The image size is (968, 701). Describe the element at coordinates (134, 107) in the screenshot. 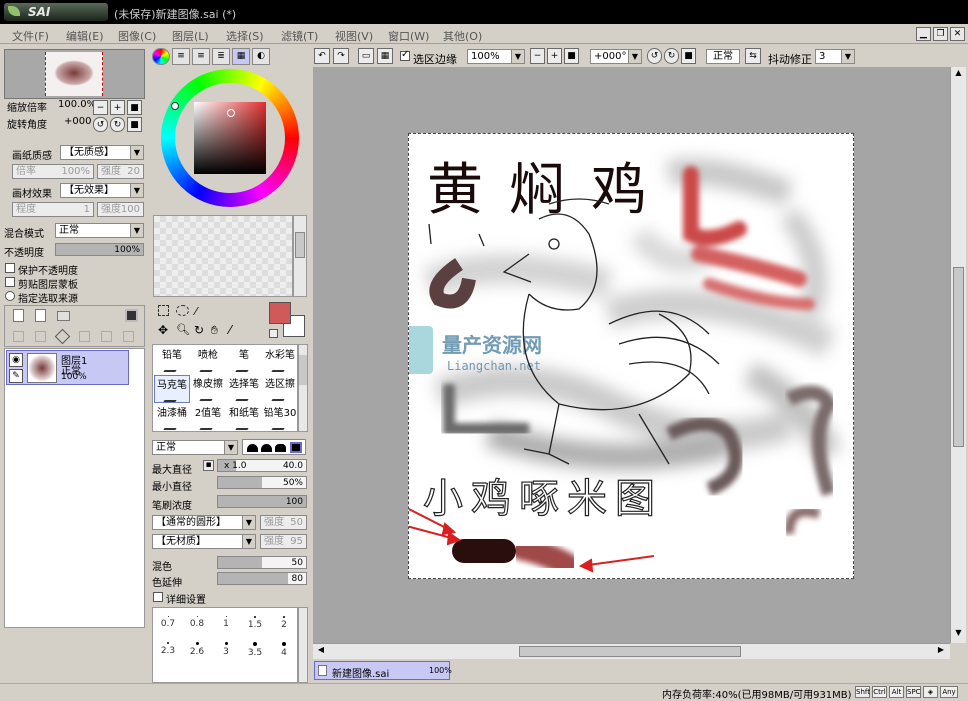

I see `zoom-reset-button: ■` at that location.